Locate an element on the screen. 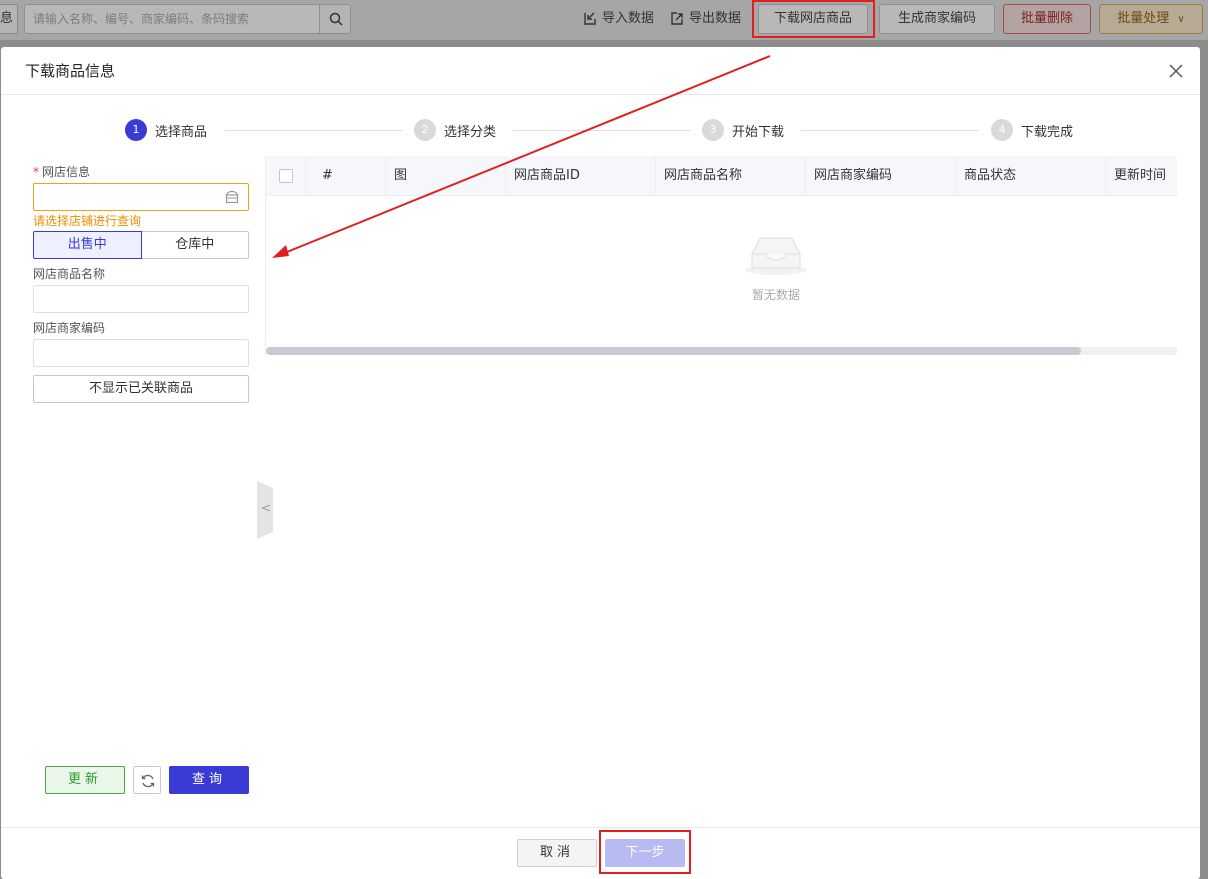 The height and width of the screenshot is (879, 1208). status-toggle: 出售中 仓库中 is located at coordinates (141, 245).